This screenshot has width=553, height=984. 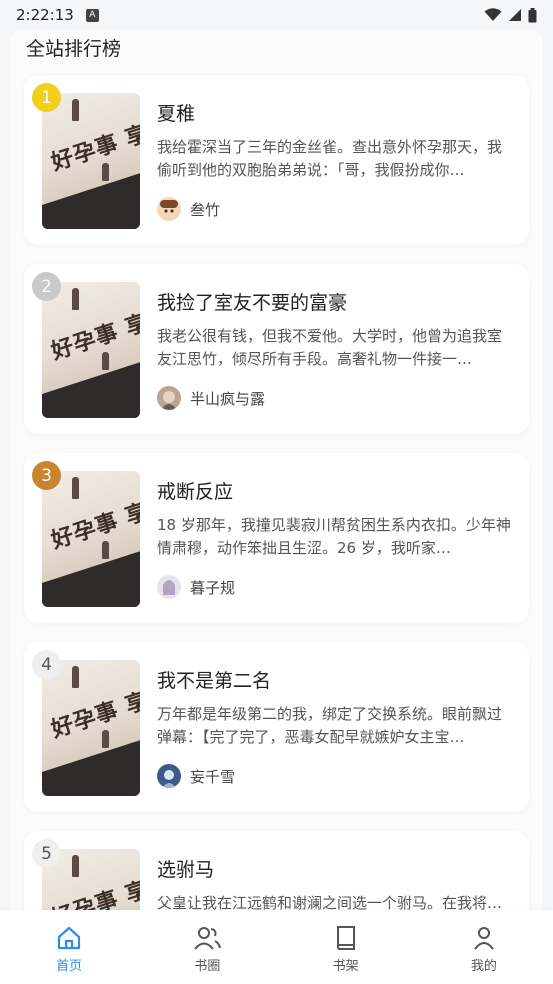 What do you see at coordinates (195, 492) in the screenshot?
I see `book-title: 戒断反应` at bounding box center [195, 492].